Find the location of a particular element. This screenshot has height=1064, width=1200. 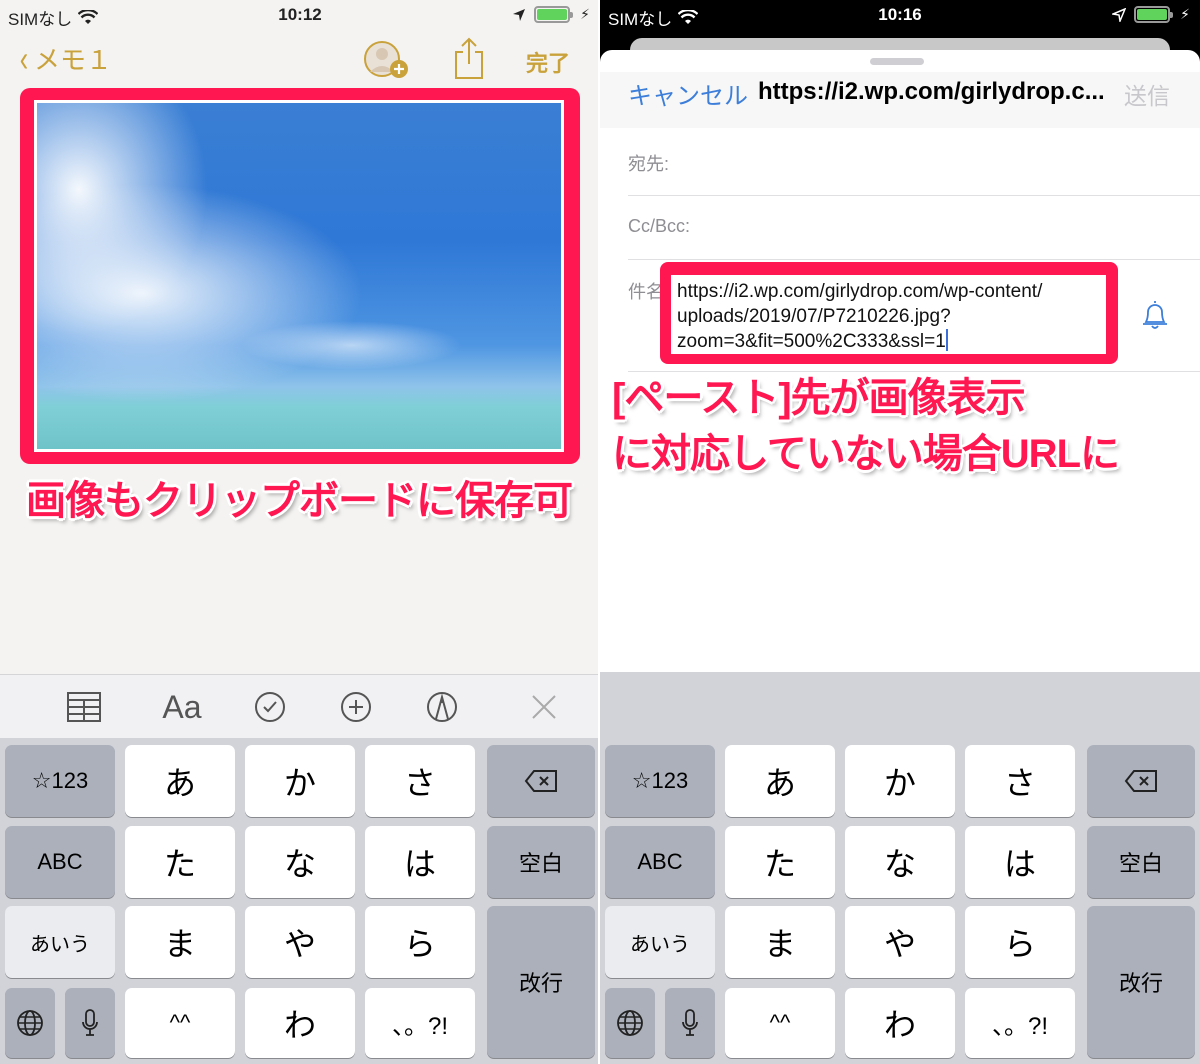

sheet-grabber is located at coordinates (897, 61).